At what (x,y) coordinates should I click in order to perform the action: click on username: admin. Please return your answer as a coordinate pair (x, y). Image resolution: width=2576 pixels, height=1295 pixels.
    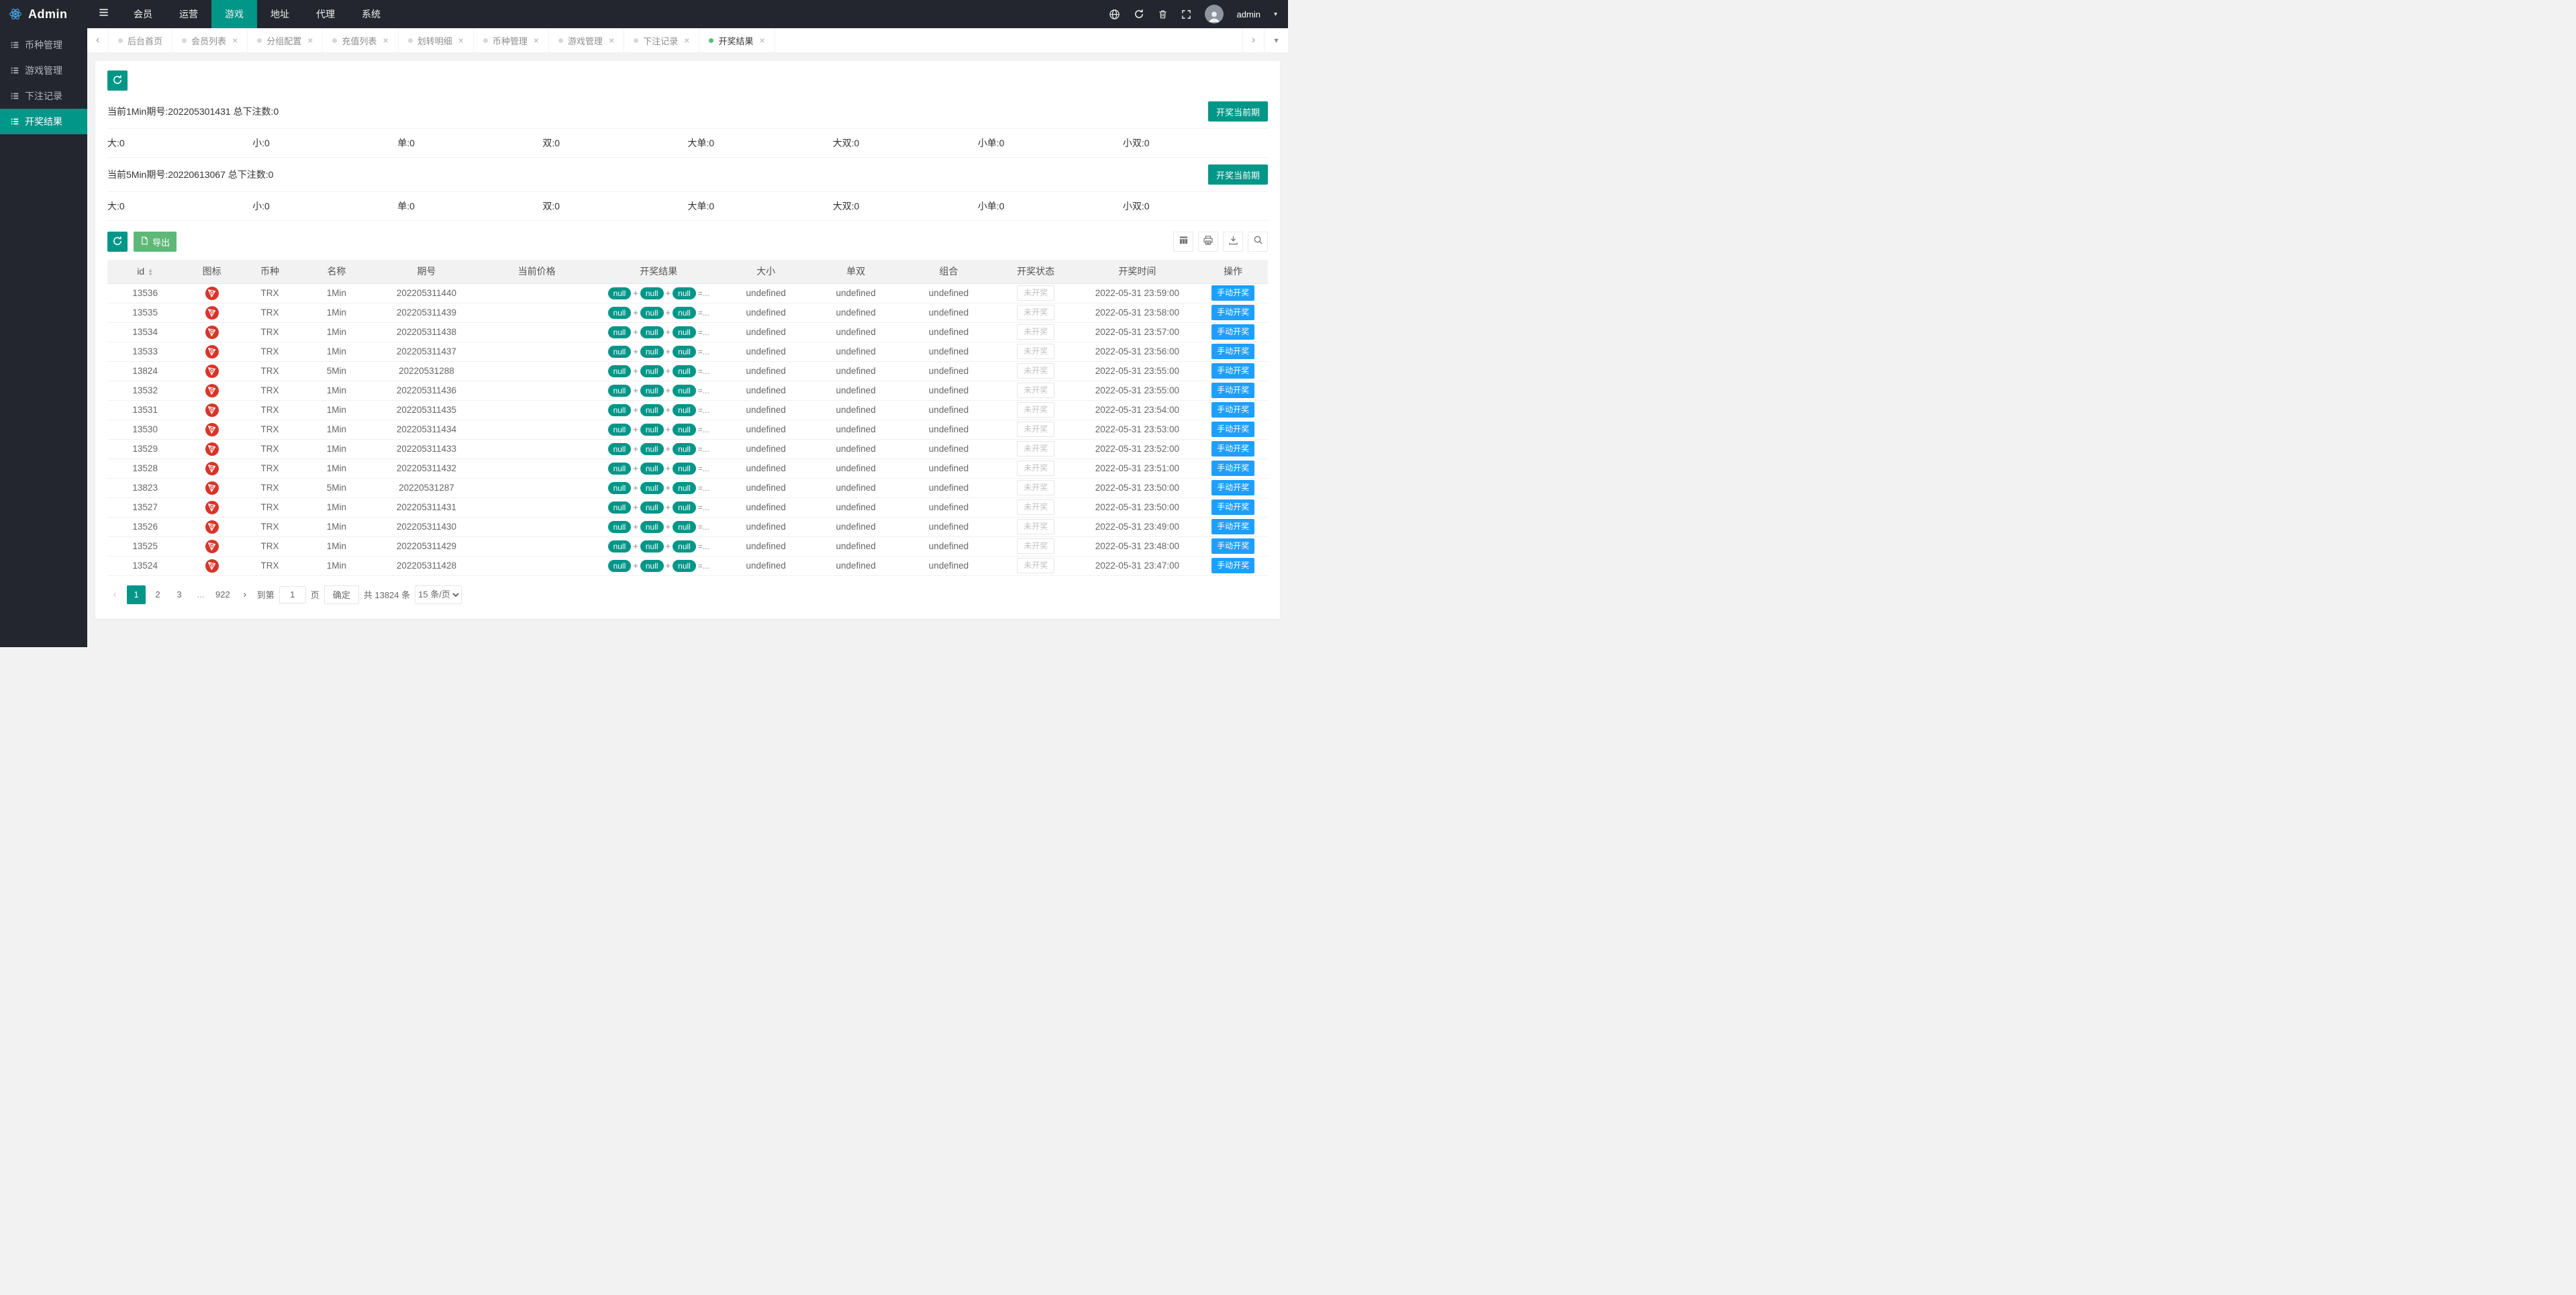
    Looking at the image, I should click on (1248, 14).